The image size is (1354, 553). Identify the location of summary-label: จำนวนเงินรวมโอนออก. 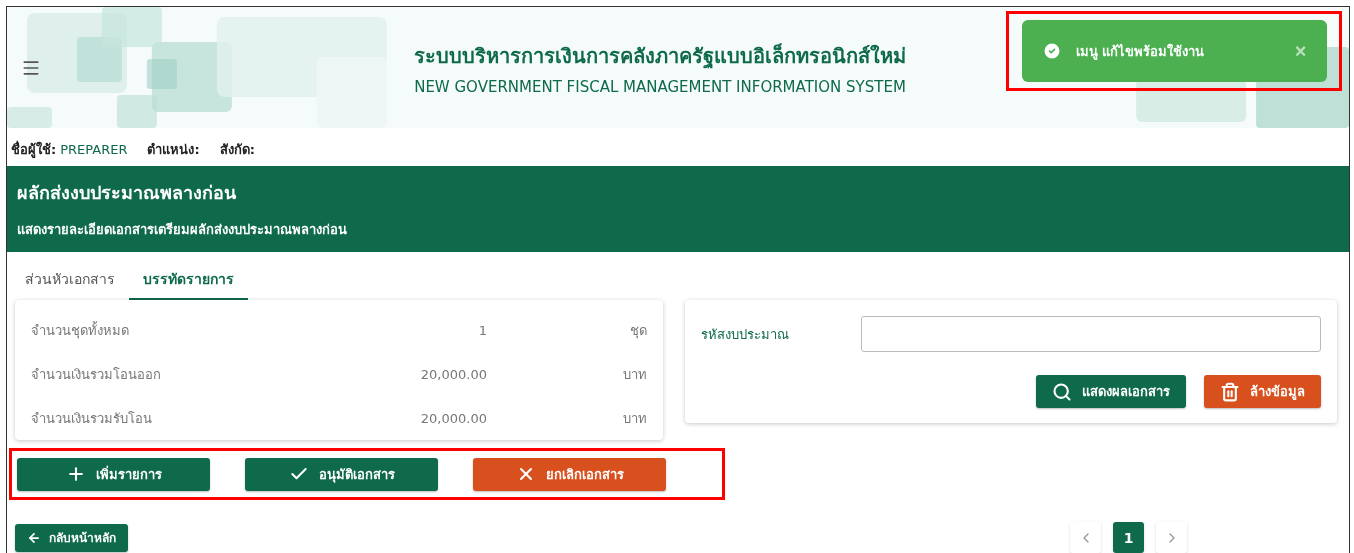
(96, 374).